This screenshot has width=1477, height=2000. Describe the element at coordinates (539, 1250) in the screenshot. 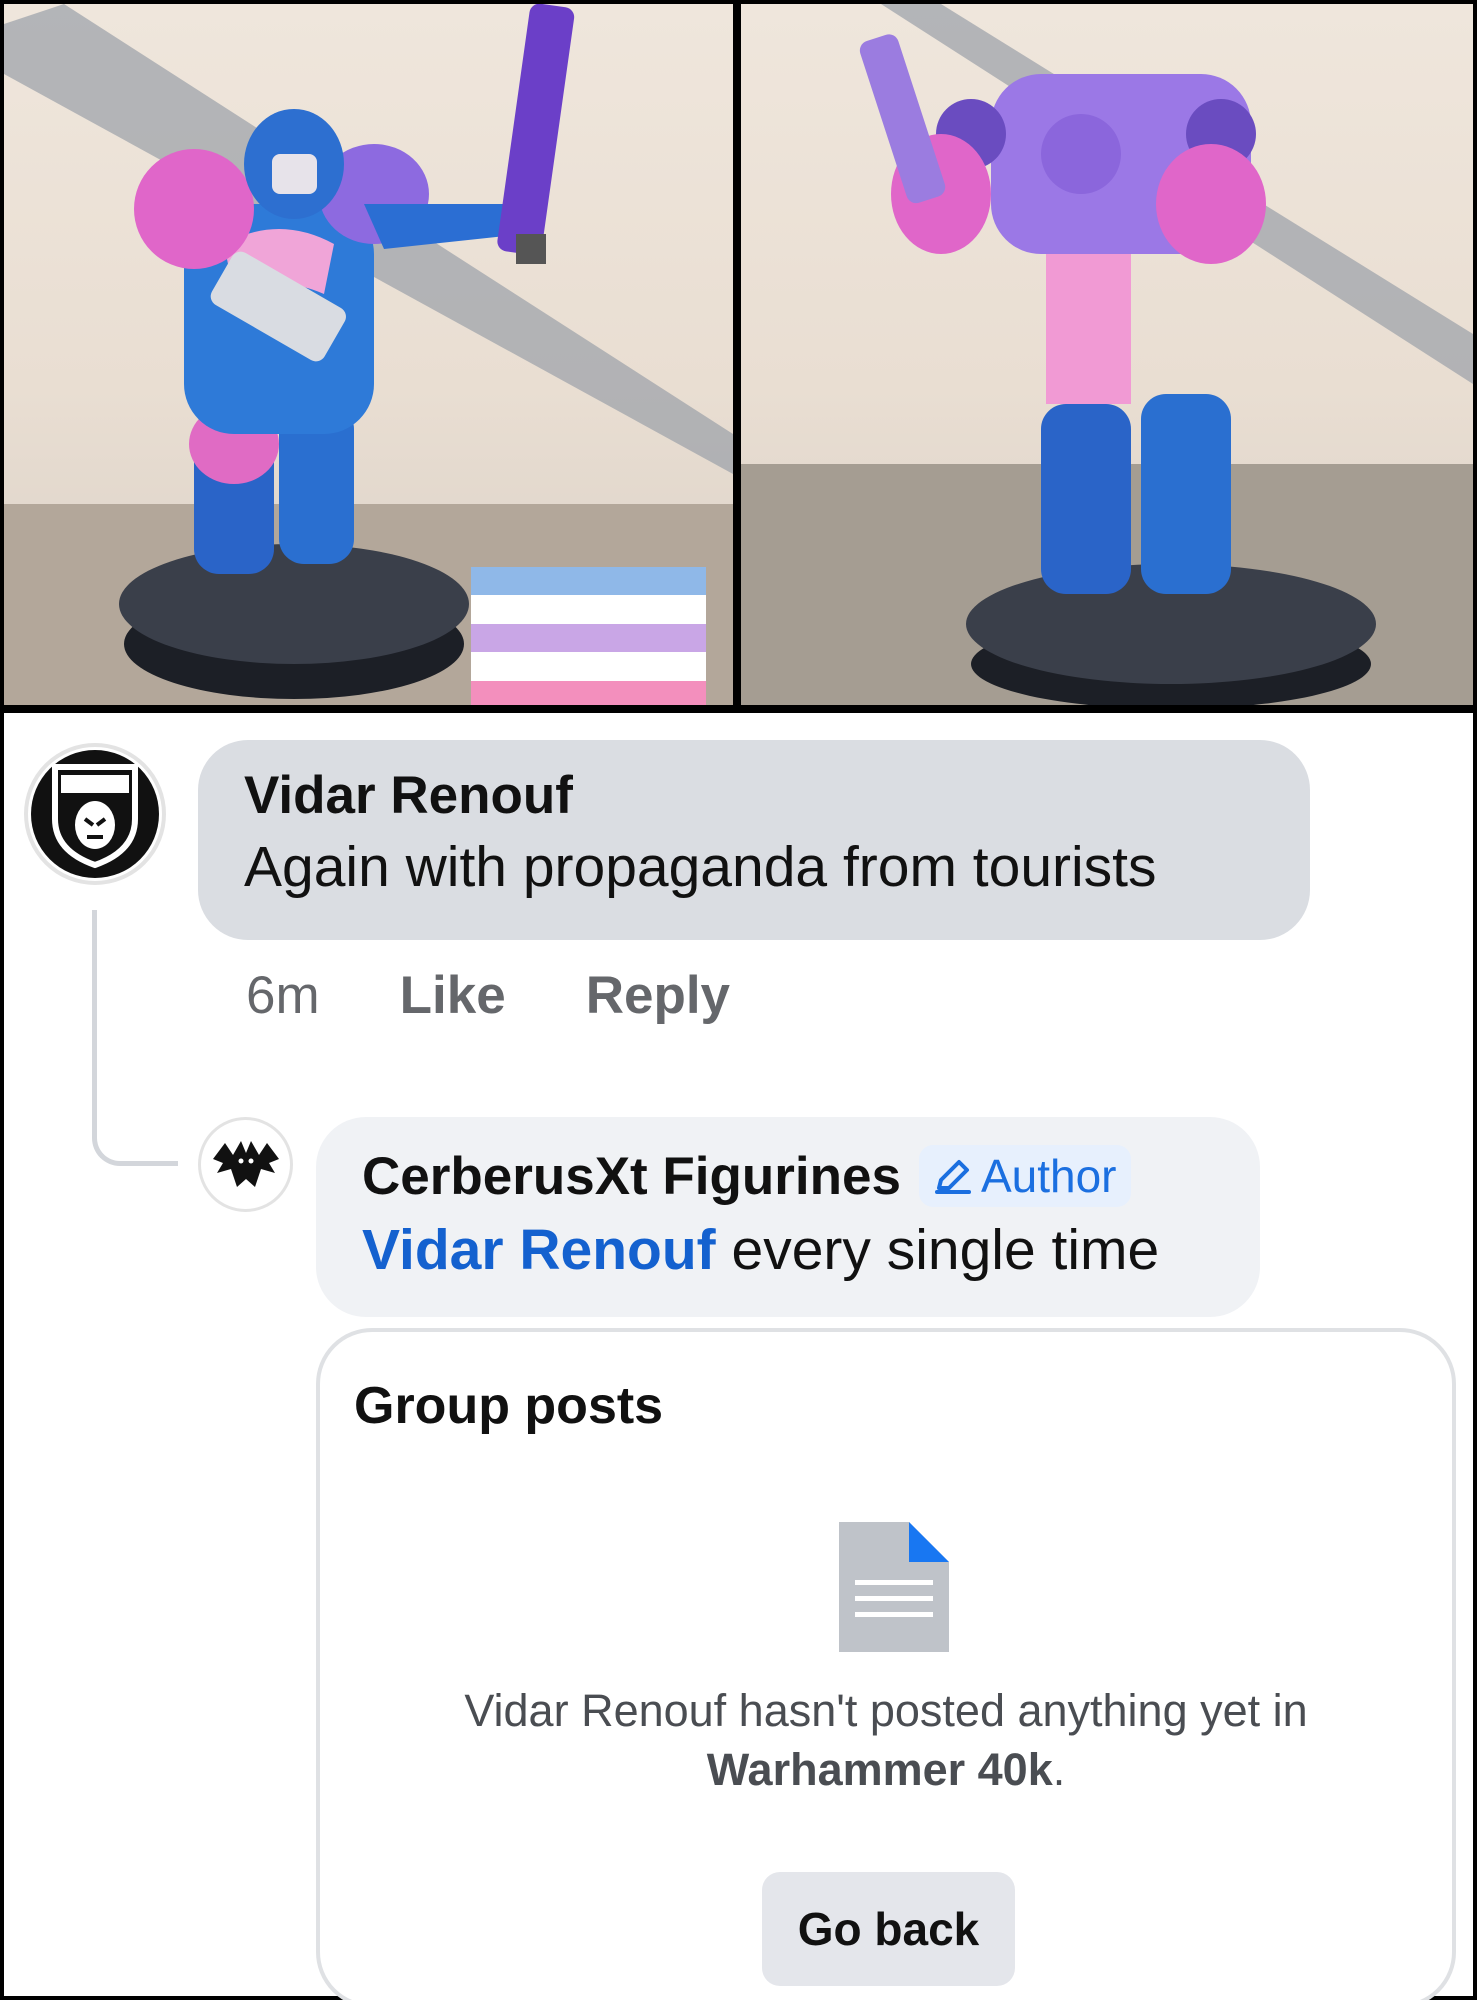

I see `mention-link: Vidar Renouf` at that location.